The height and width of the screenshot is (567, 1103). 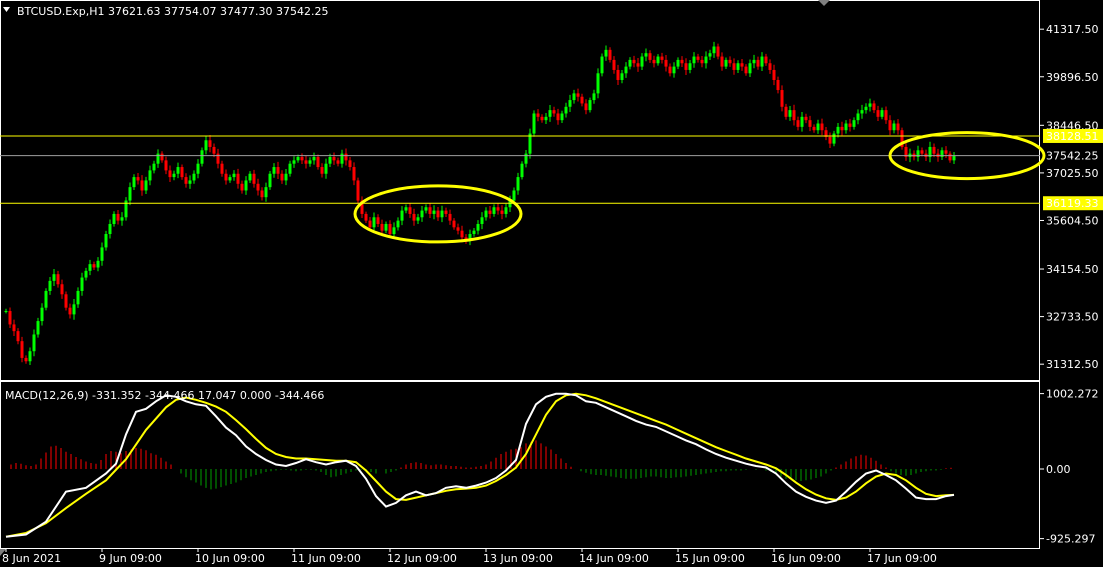 I want to click on macd-axis-label: -925.297, so click(x=1070, y=539).